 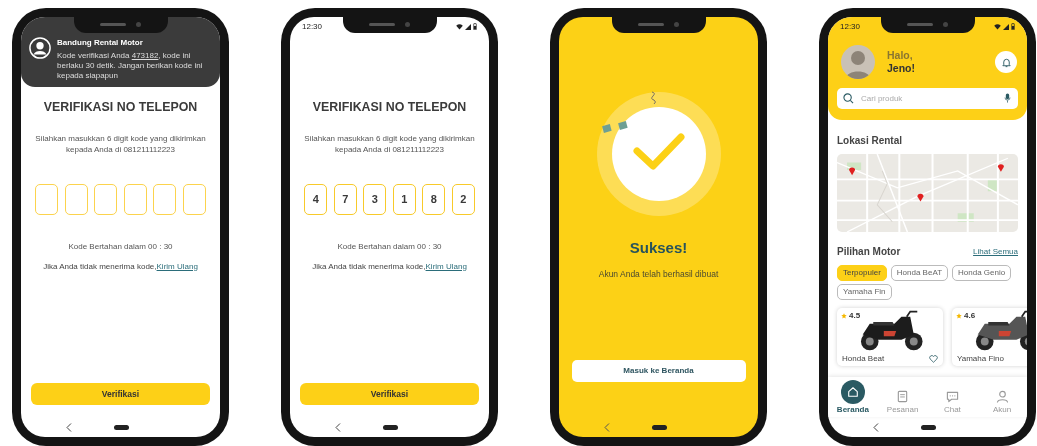 What do you see at coordinates (658, 371) in the screenshot?
I see `home-button: Masuk ke Beranda` at bounding box center [658, 371].